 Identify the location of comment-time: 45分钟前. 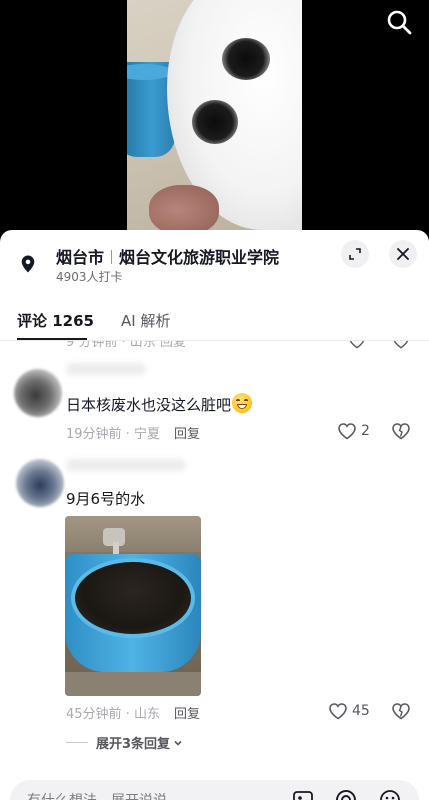
(94, 714).